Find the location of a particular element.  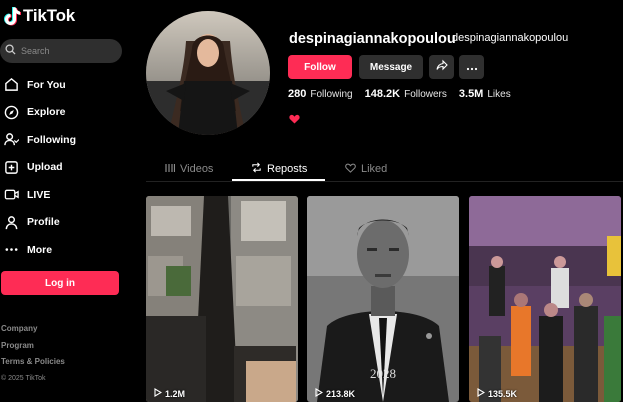

sidebar-item-label: More is located at coordinates (40, 249).